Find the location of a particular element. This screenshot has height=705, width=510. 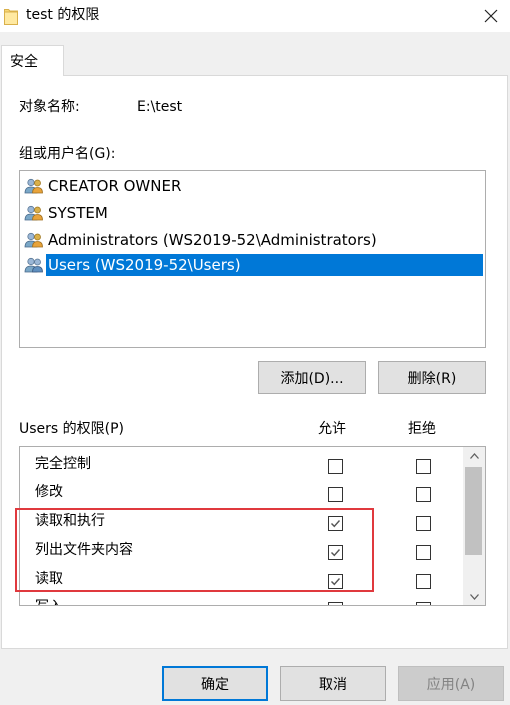

tab-security: 安全 is located at coordinates (32, 60).